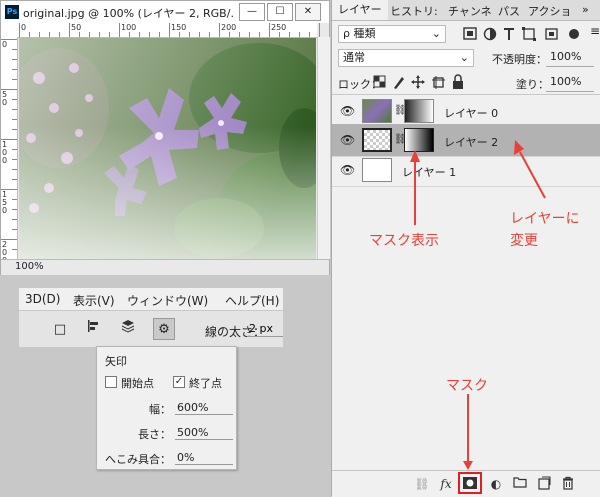 This screenshot has width=600, height=497. I want to click on arrow-to-selected-layer, so click(532, 175).